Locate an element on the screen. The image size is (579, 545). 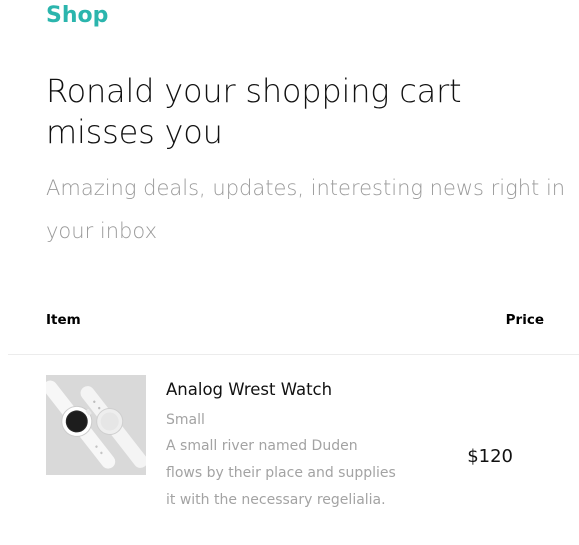
column-header-price: Price is located at coordinates (524, 320).